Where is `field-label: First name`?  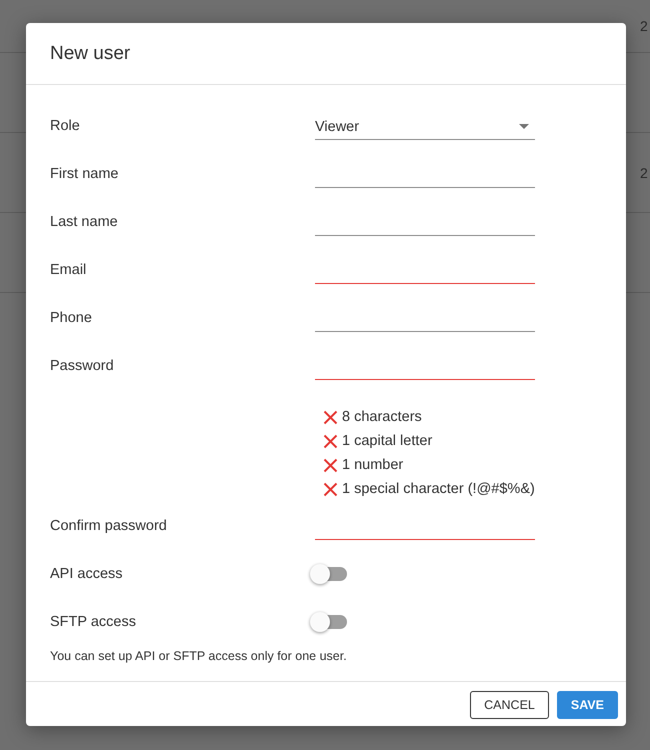 field-label: First name is located at coordinates (85, 174).